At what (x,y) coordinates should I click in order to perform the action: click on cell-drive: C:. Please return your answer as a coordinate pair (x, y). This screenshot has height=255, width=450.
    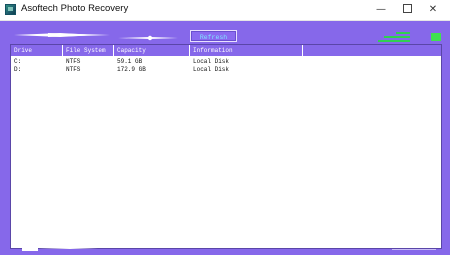
    Looking at the image, I should click on (18, 61).